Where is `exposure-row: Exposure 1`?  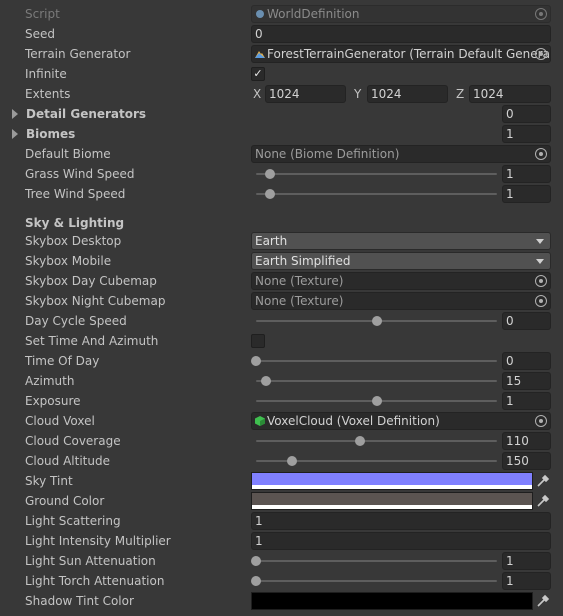 exposure-row: Exposure 1 is located at coordinates (281, 401).